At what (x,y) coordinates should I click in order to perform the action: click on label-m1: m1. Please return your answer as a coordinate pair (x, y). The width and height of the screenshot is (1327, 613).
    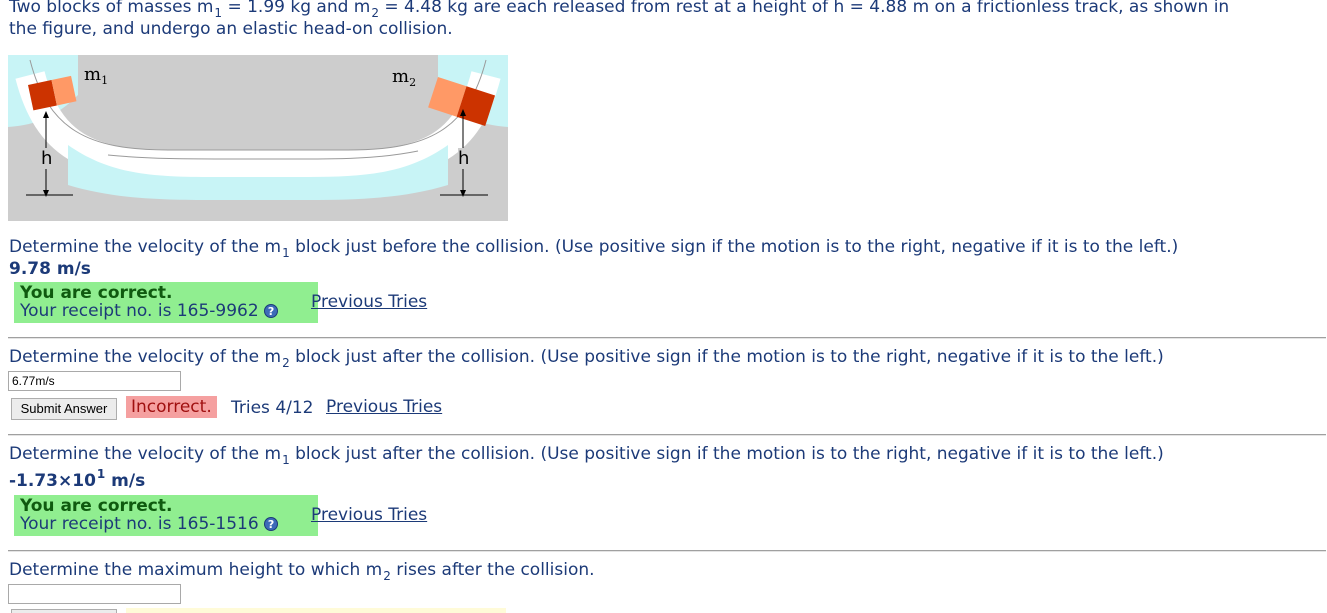
    Looking at the image, I should click on (96, 75).